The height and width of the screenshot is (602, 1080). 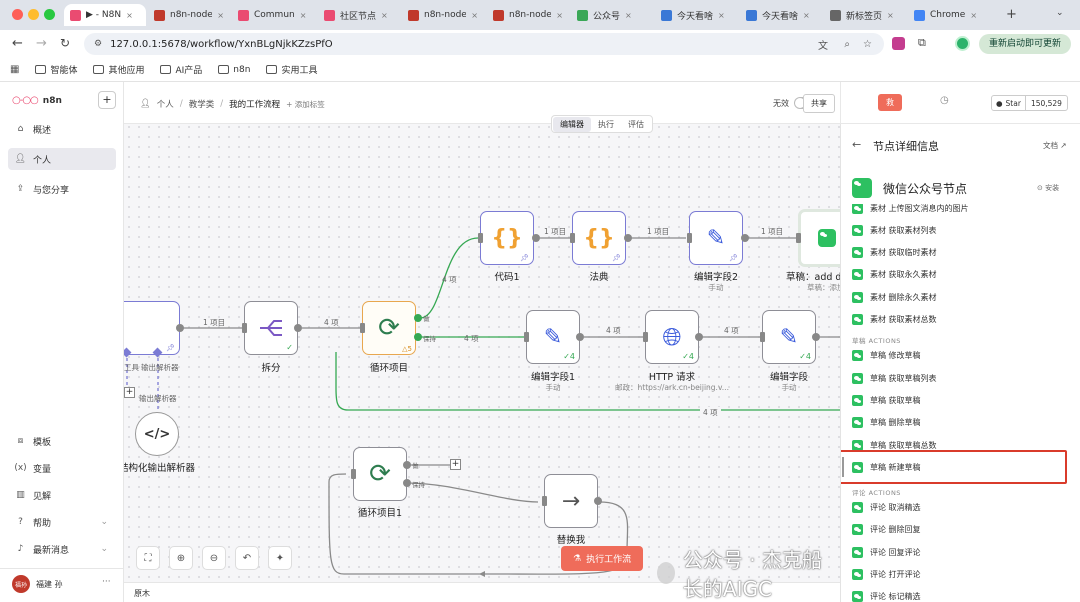 What do you see at coordinates (553, 337) in the screenshot?
I see `edit-fields-1-node: ✎ ✓4` at bounding box center [553, 337].